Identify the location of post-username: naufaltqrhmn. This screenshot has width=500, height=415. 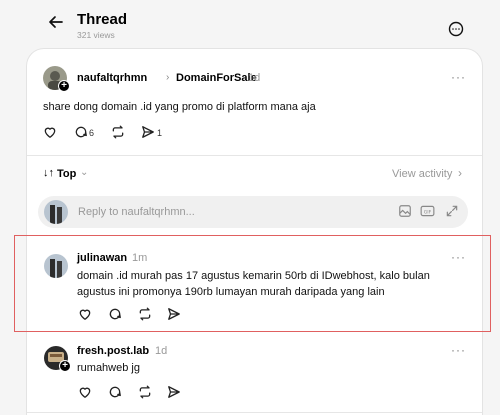
(112, 78).